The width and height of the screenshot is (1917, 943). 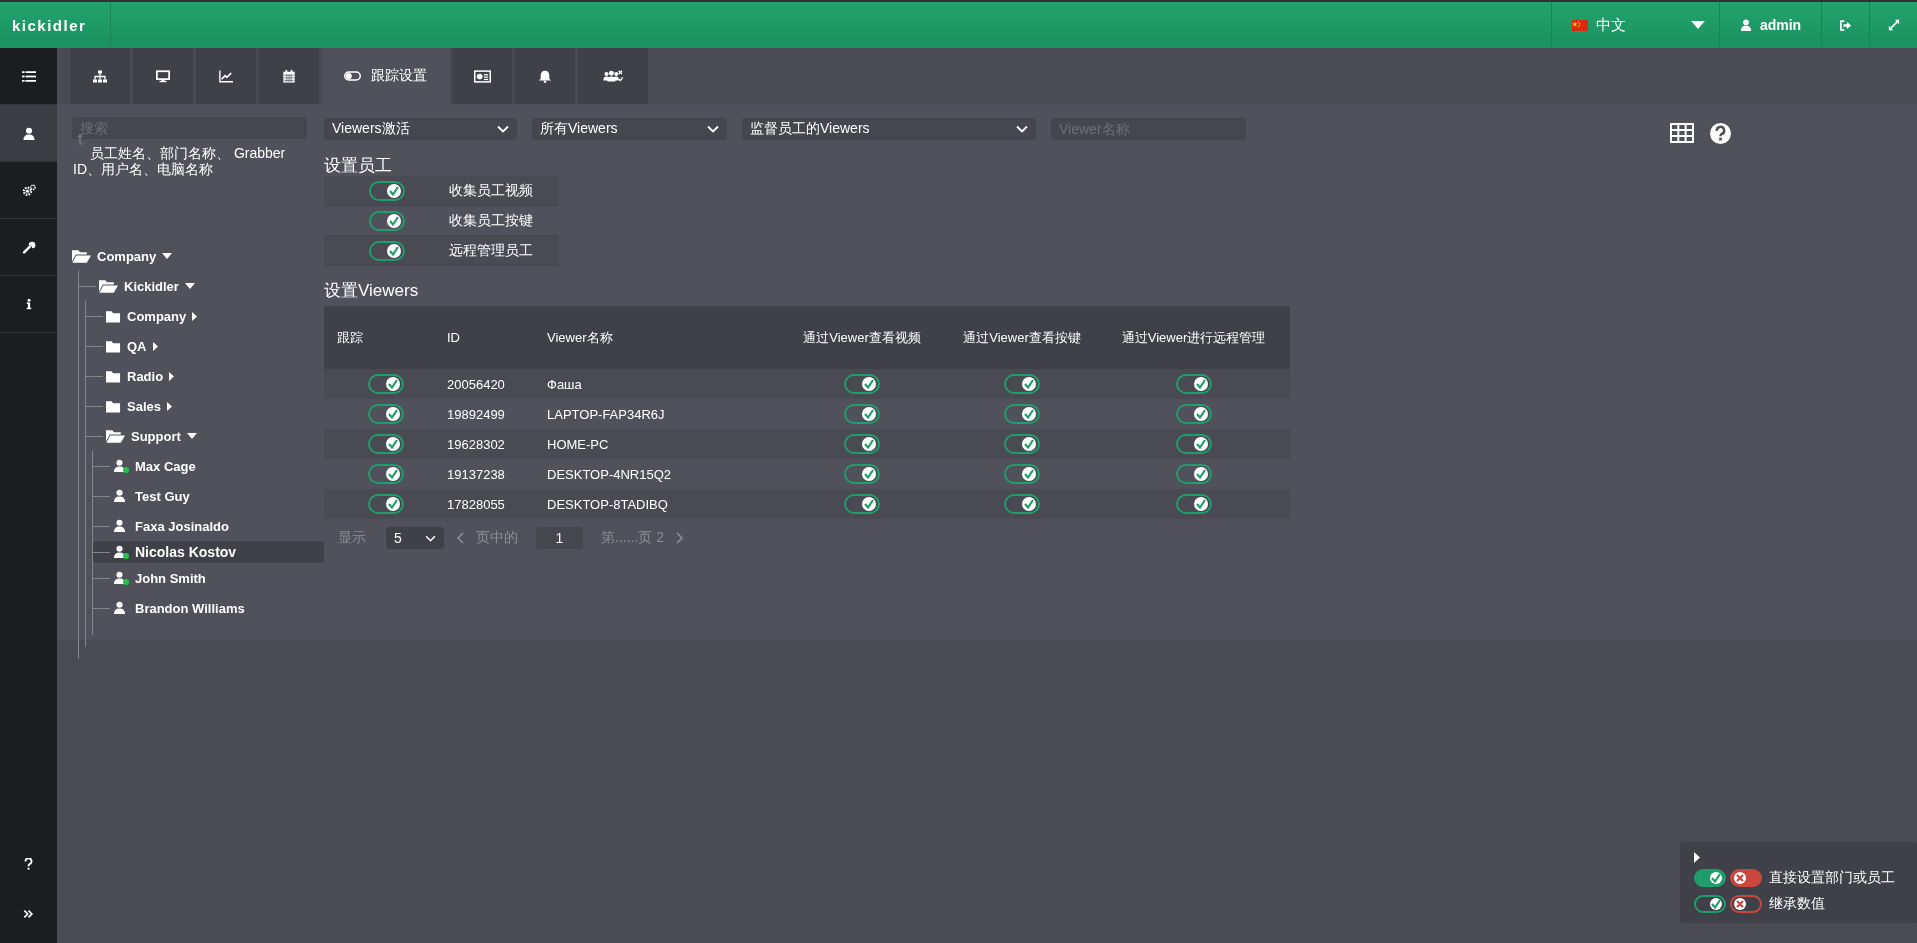 I want to click on employee-item: Test Guy, so click(x=151, y=496).